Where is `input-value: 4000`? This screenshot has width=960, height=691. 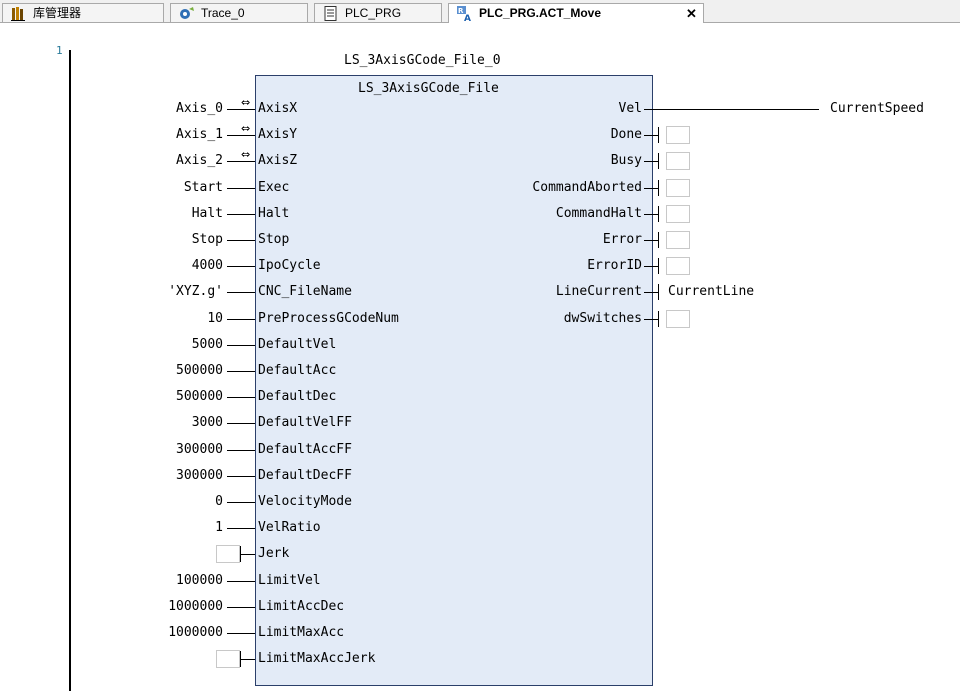 input-value: 4000 is located at coordinates (207, 265).